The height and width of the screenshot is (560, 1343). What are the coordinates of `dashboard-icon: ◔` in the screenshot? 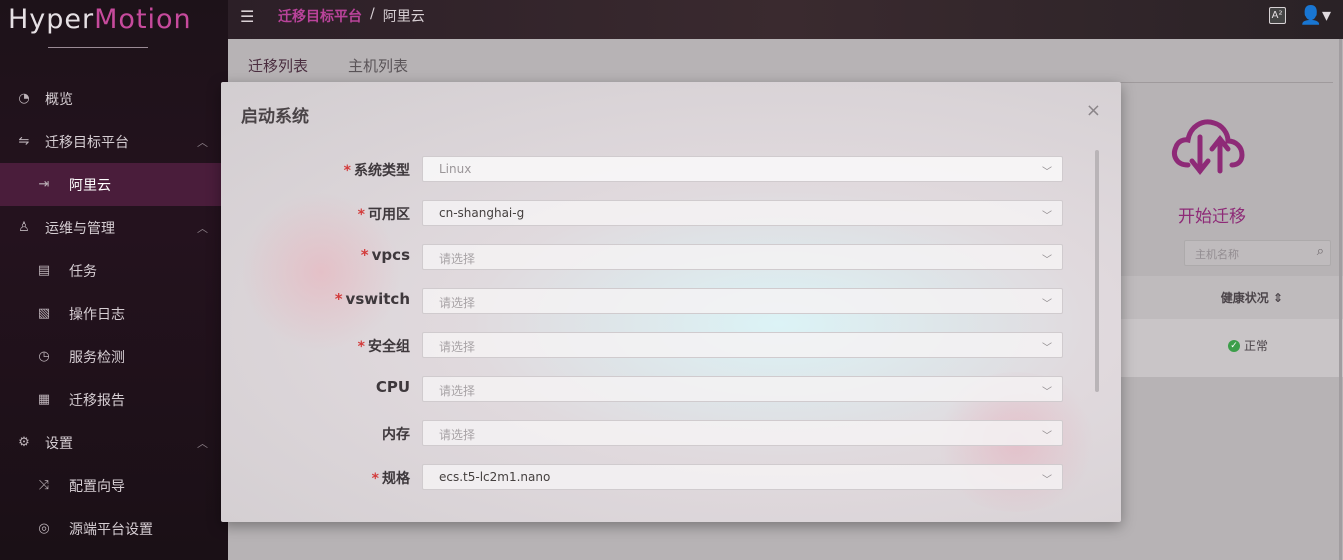 It's located at (24, 98).